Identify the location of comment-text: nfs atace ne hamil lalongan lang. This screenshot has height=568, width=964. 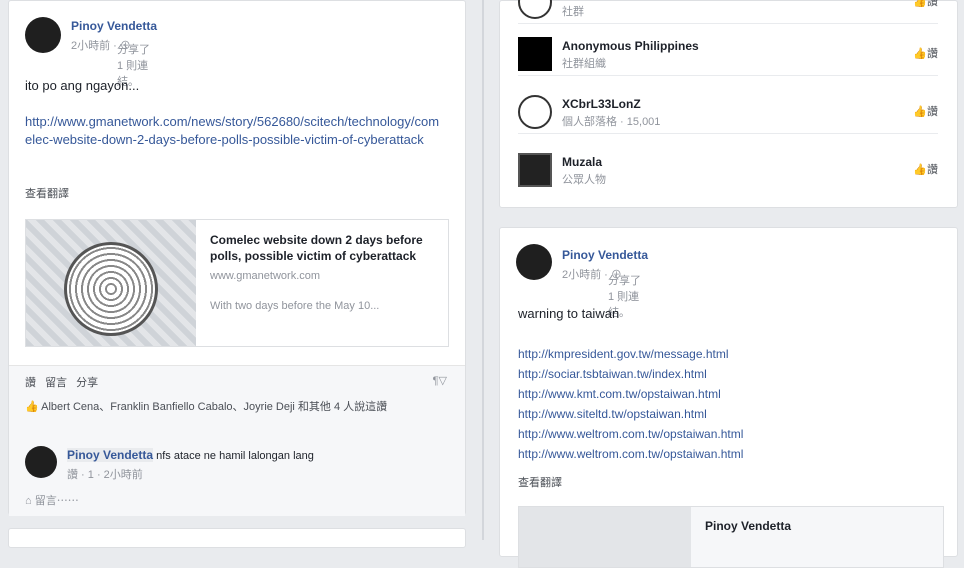
(235, 456).